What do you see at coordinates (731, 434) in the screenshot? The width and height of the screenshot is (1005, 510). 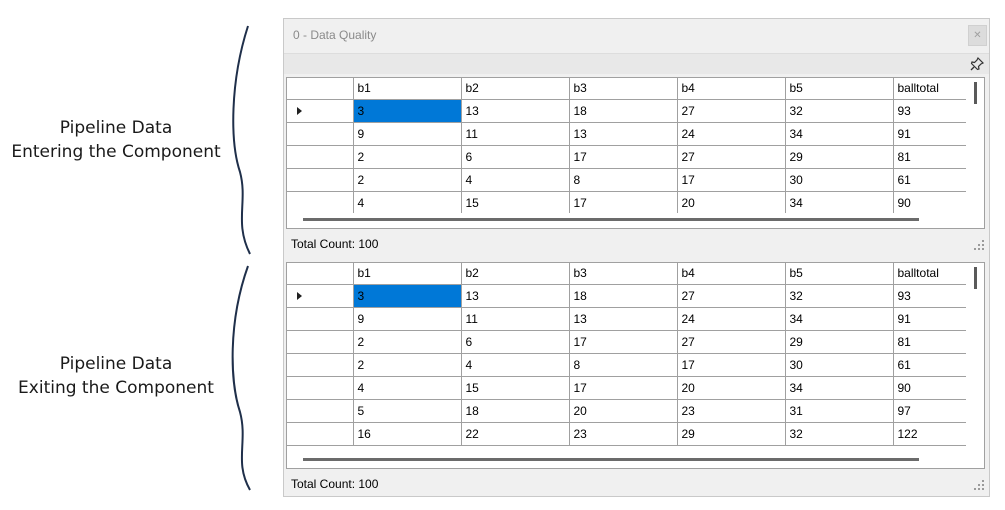 I see `table-cell-b4: 29` at bounding box center [731, 434].